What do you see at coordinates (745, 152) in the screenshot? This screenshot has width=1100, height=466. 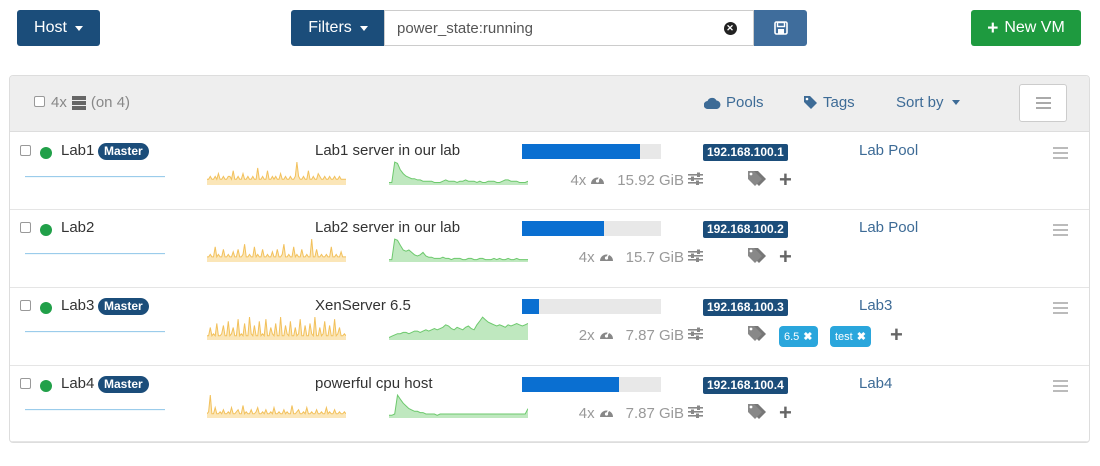 I see `host-ip-badge: 192.168.100.1` at bounding box center [745, 152].